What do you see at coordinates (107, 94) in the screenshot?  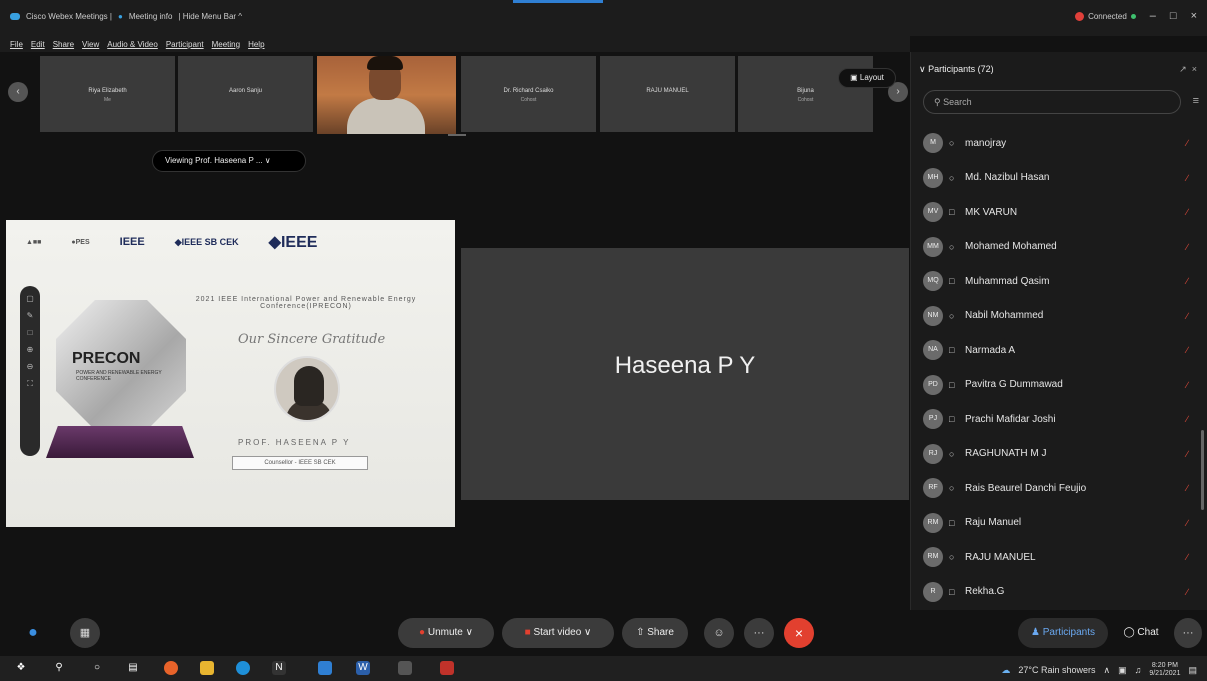 I see `participant-tile: Riya Elizabeth Me` at bounding box center [107, 94].